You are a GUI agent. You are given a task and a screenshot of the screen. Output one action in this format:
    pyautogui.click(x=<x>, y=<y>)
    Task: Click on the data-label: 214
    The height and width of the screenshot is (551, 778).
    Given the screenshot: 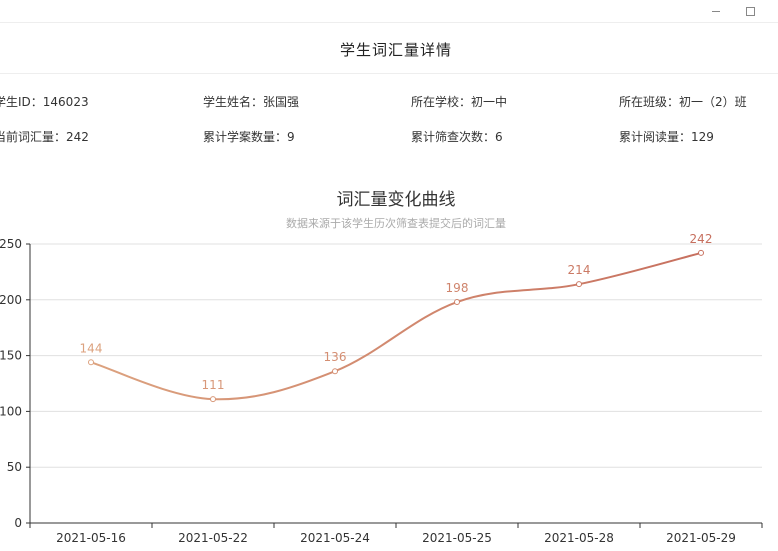 What is the action you would take?
    pyautogui.click(x=579, y=270)
    